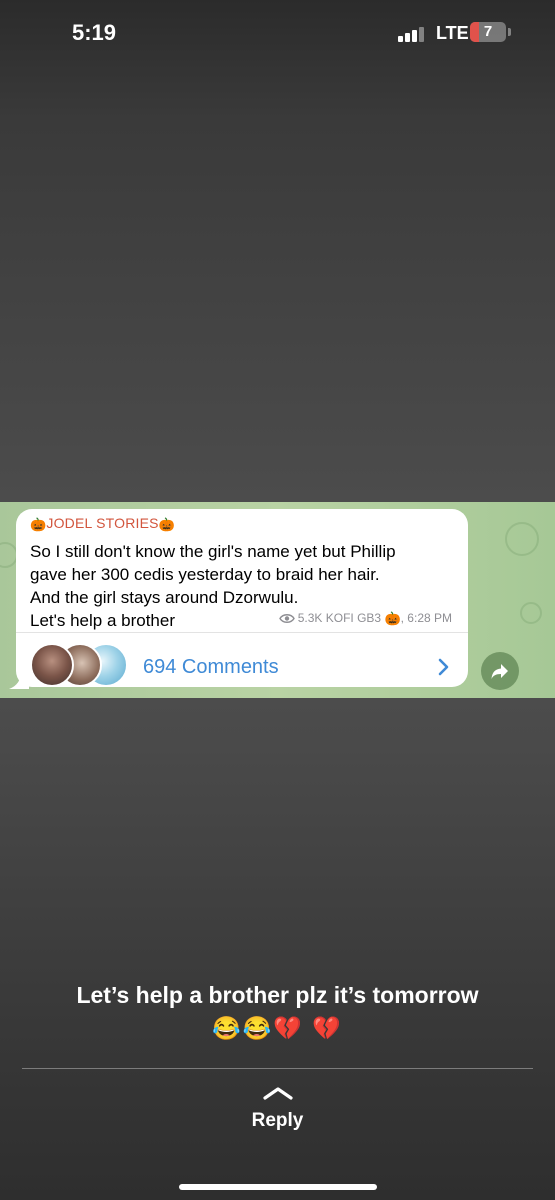 The image size is (555, 1200). What do you see at coordinates (413, 34) in the screenshot?
I see `cellular-signal-icon` at bounding box center [413, 34].